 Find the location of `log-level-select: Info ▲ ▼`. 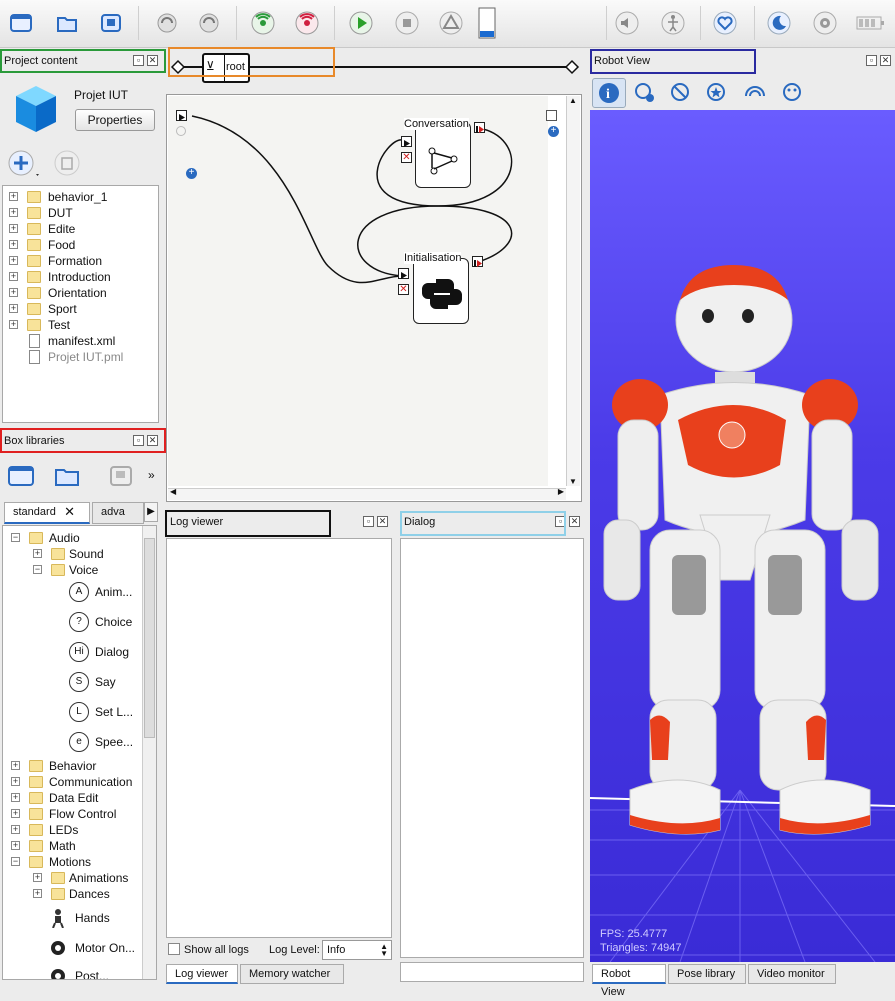

log-level-select: Info ▲ ▼ is located at coordinates (357, 950).